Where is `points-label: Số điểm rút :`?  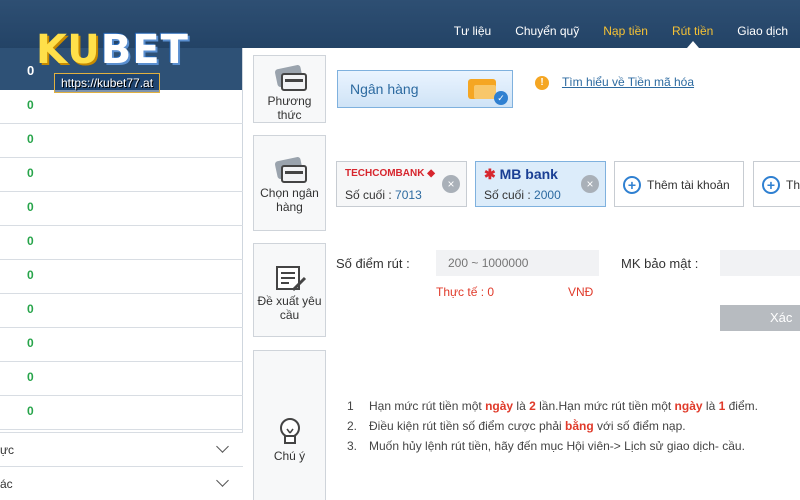
points-label: Số điểm rút : is located at coordinates (373, 263).